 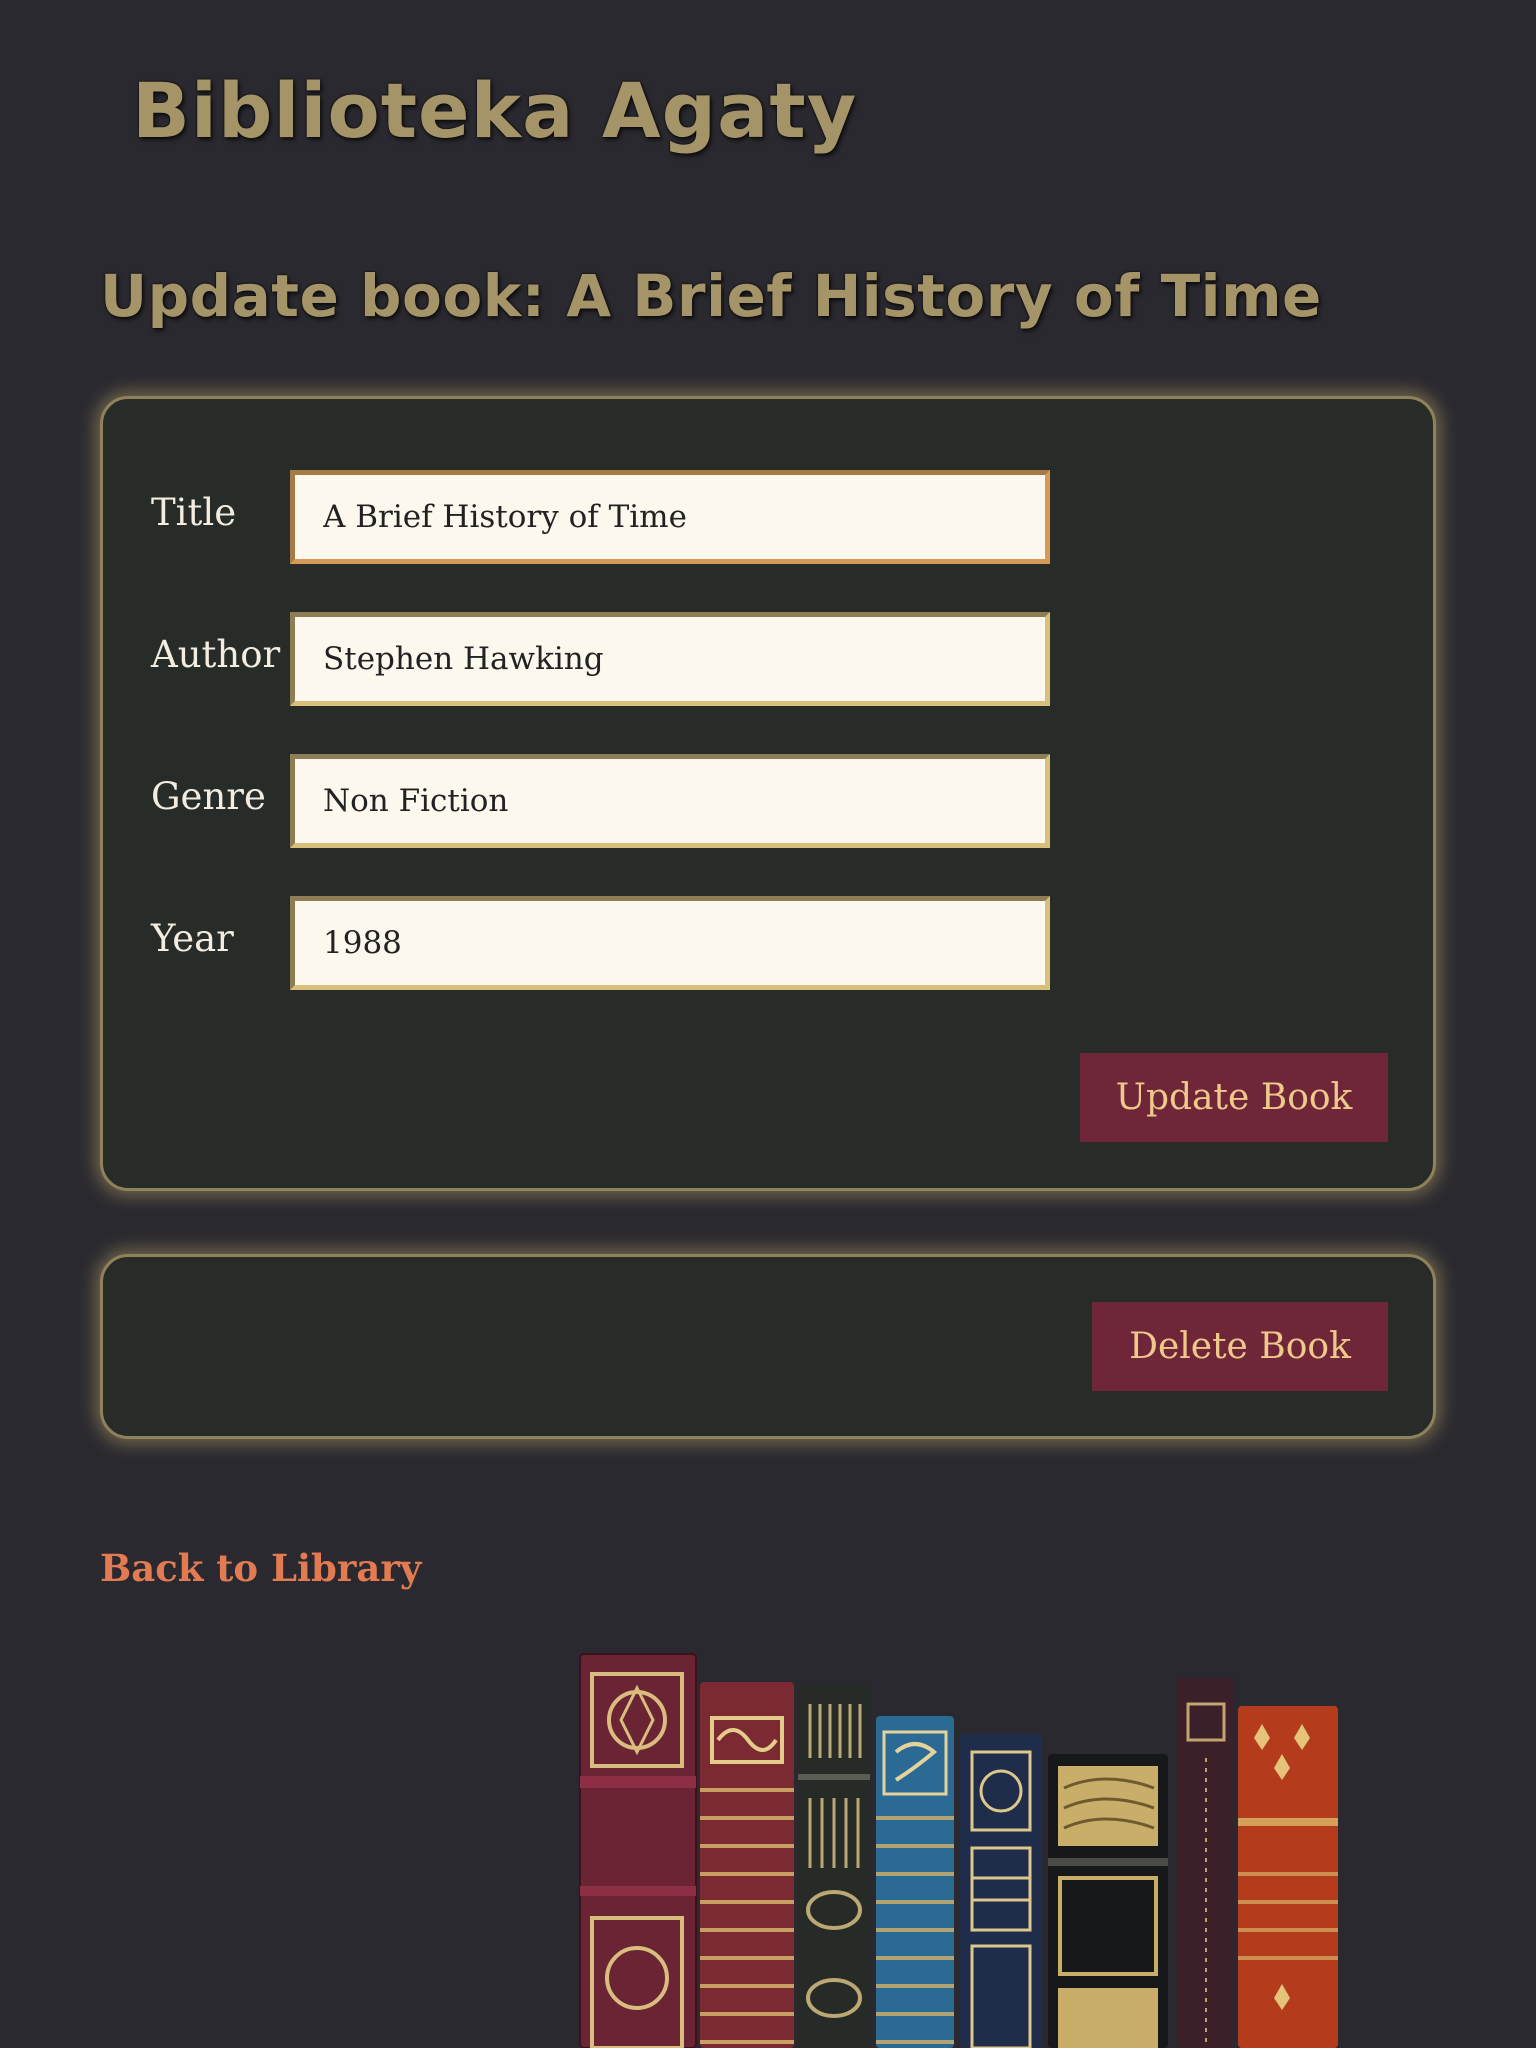 What do you see at coordinates (192, 938) in the screenshot?
I see `year-label: Year` at bounding box center [192, 938].